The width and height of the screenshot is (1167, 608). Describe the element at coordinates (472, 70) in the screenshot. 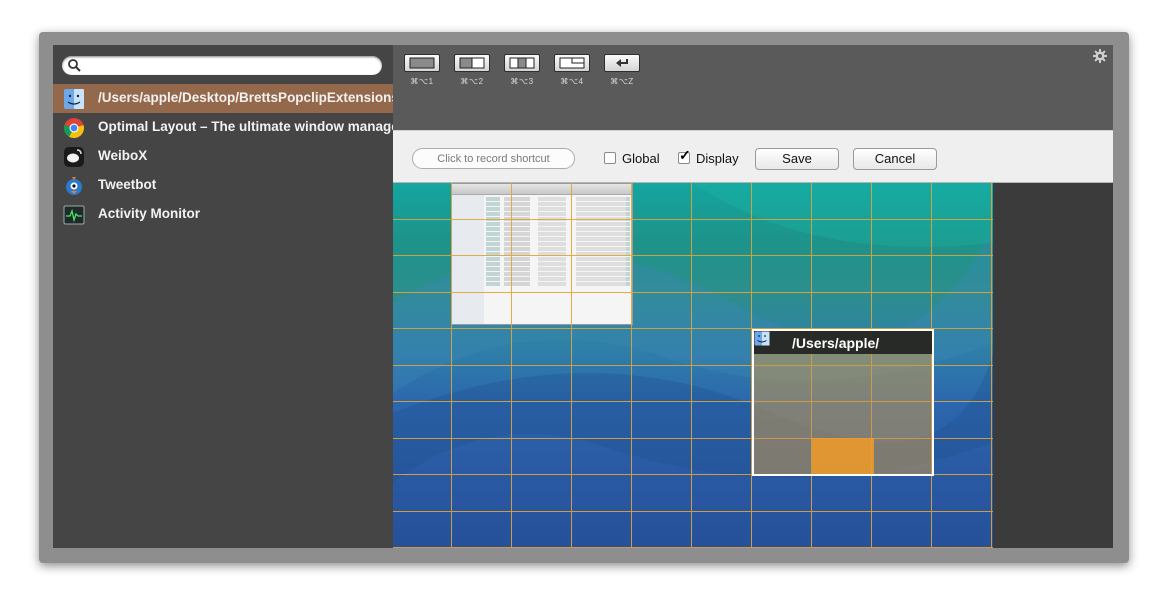

I see `layout-halves-button: ⌘⌥2` at that location.